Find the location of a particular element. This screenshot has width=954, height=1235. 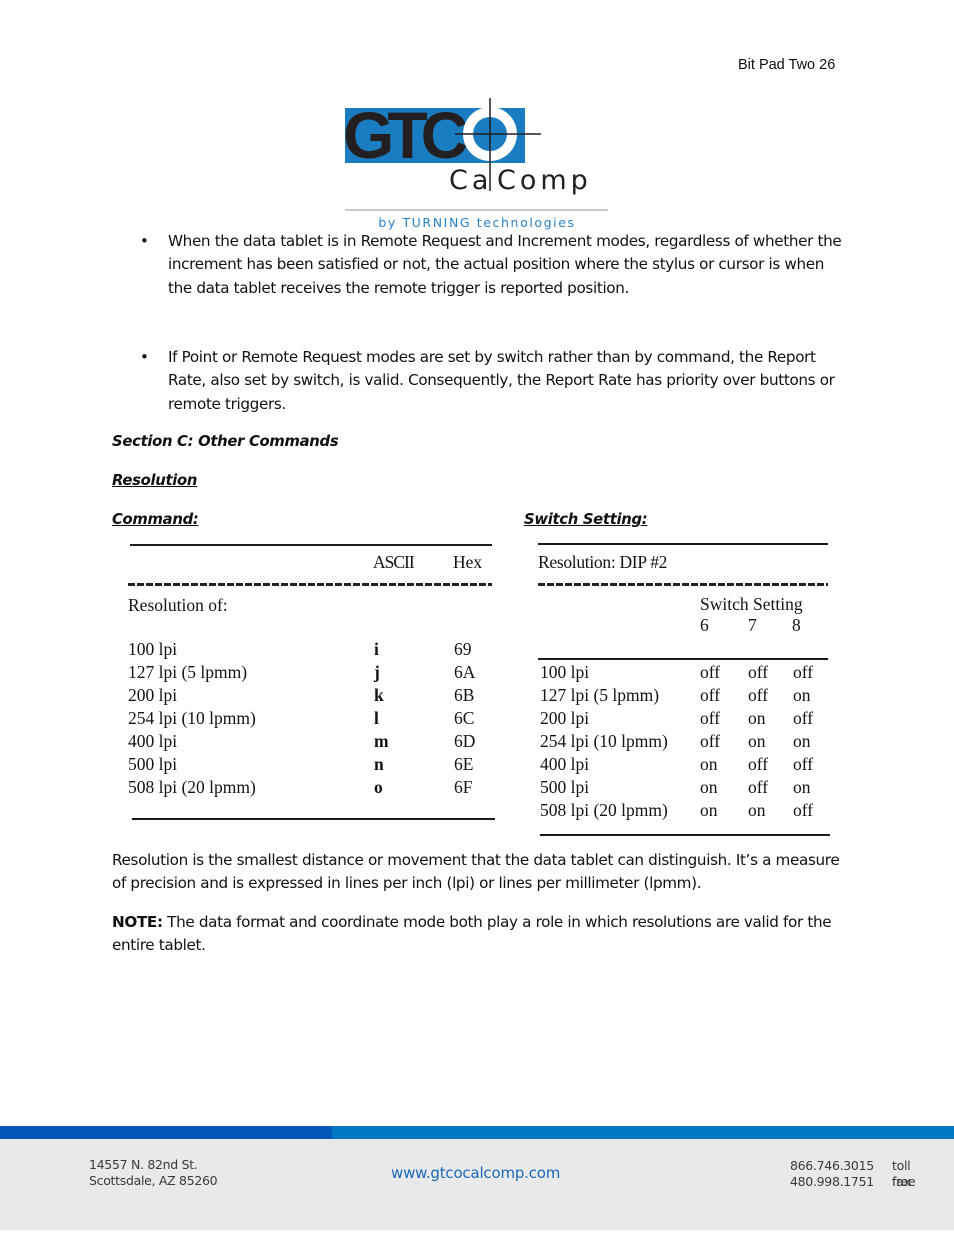

column-header-hex: Hex is located at coordinates (468, 562).